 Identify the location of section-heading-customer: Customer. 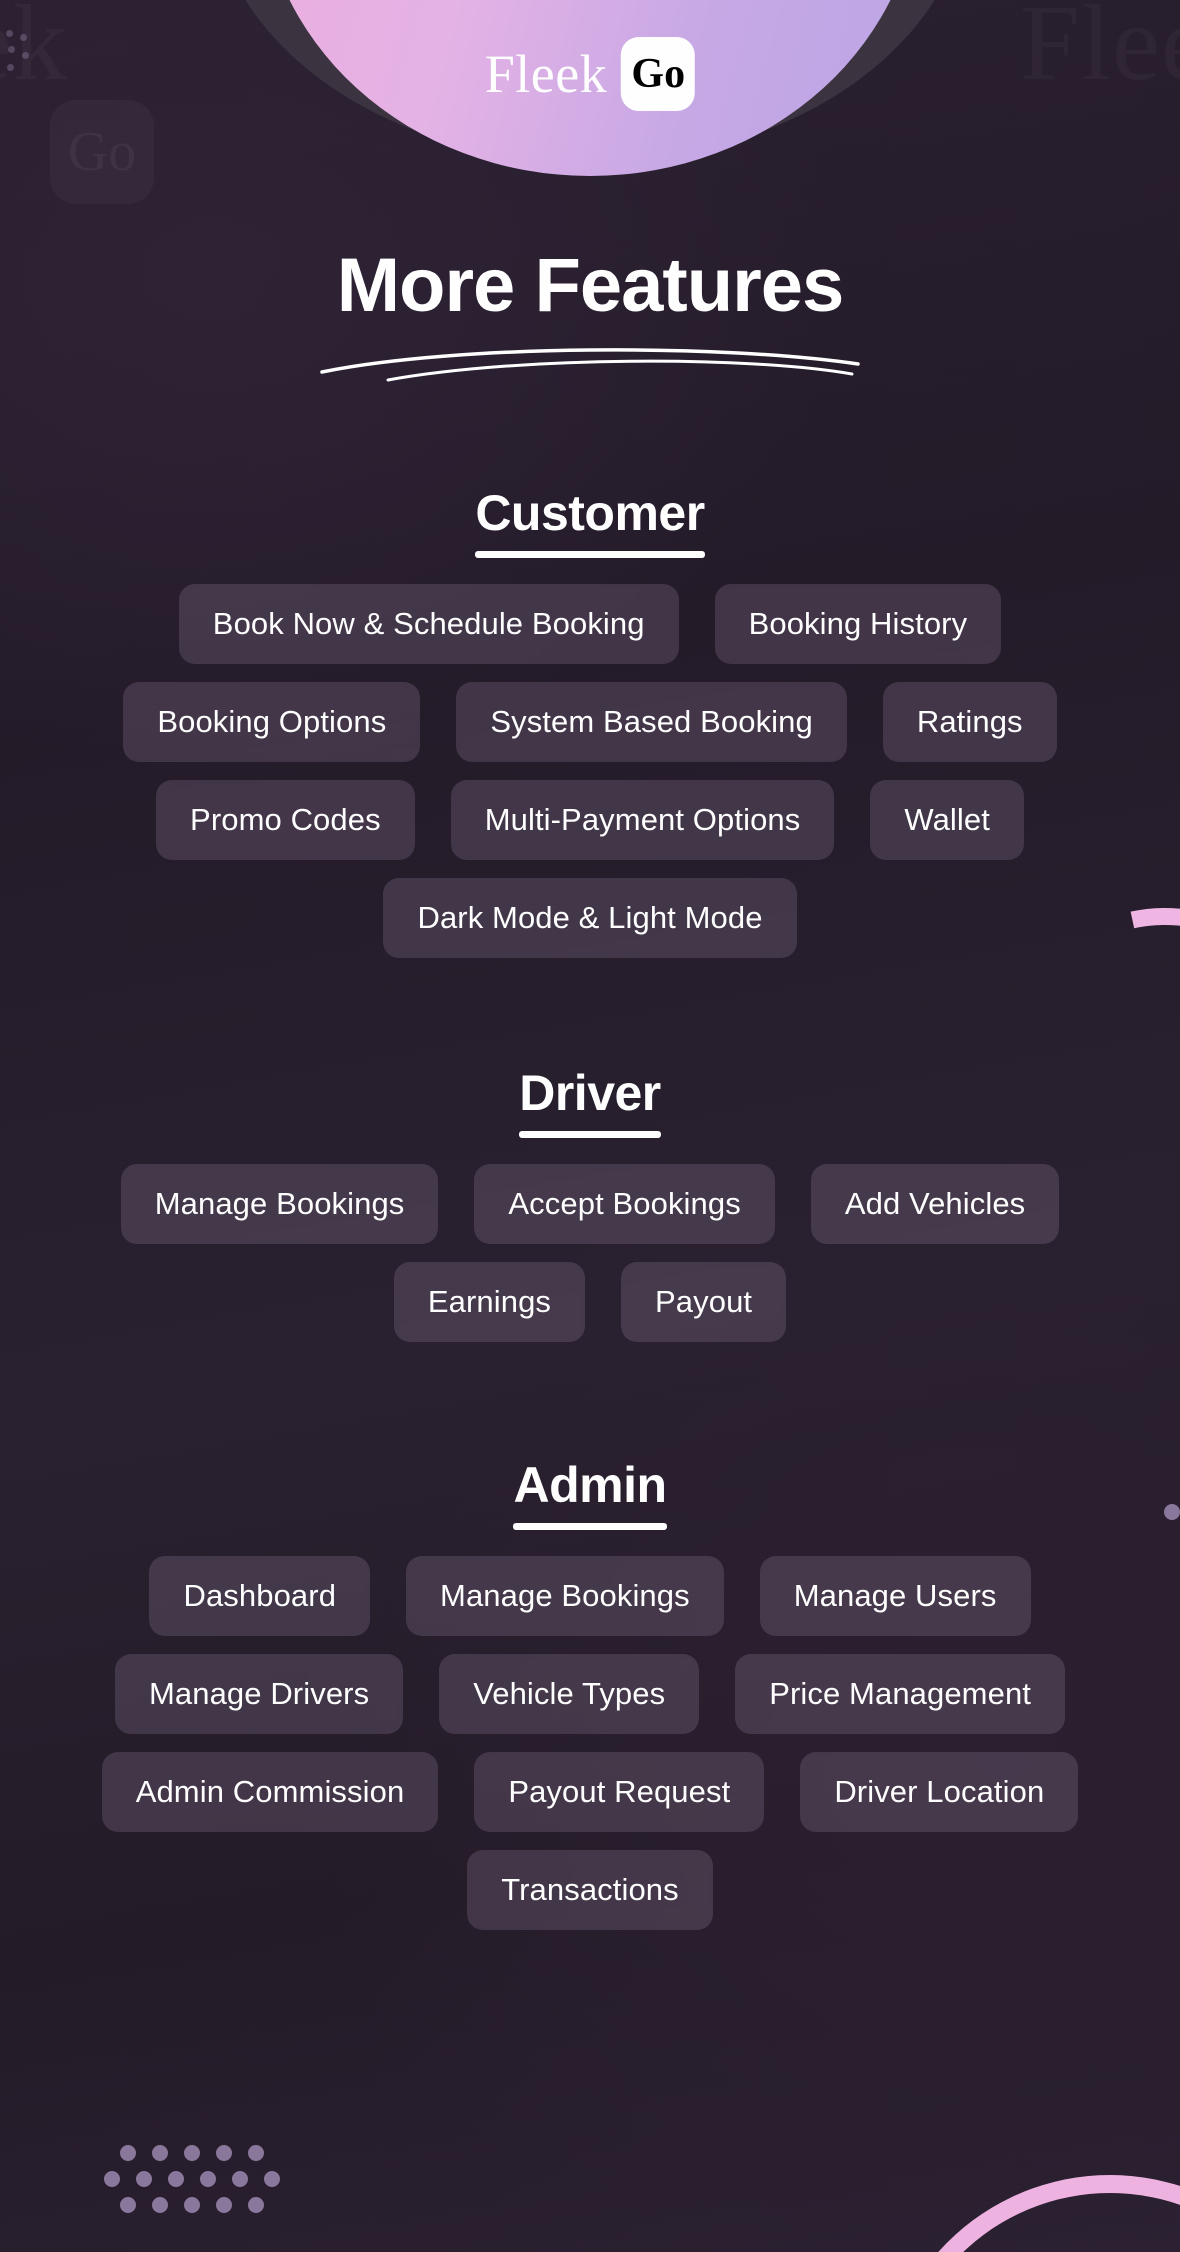
(590, 521).